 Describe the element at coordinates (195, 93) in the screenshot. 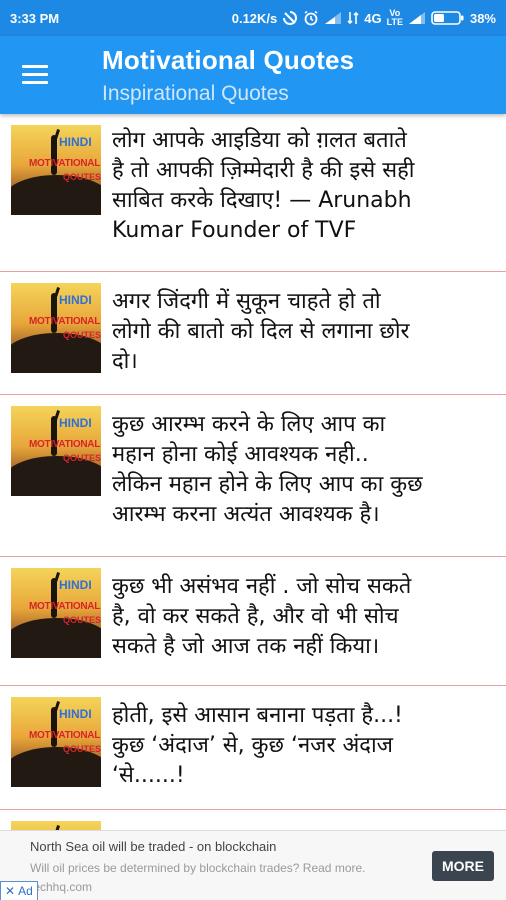

I see `app-subtitle: Inspirational Quotes` at that location.